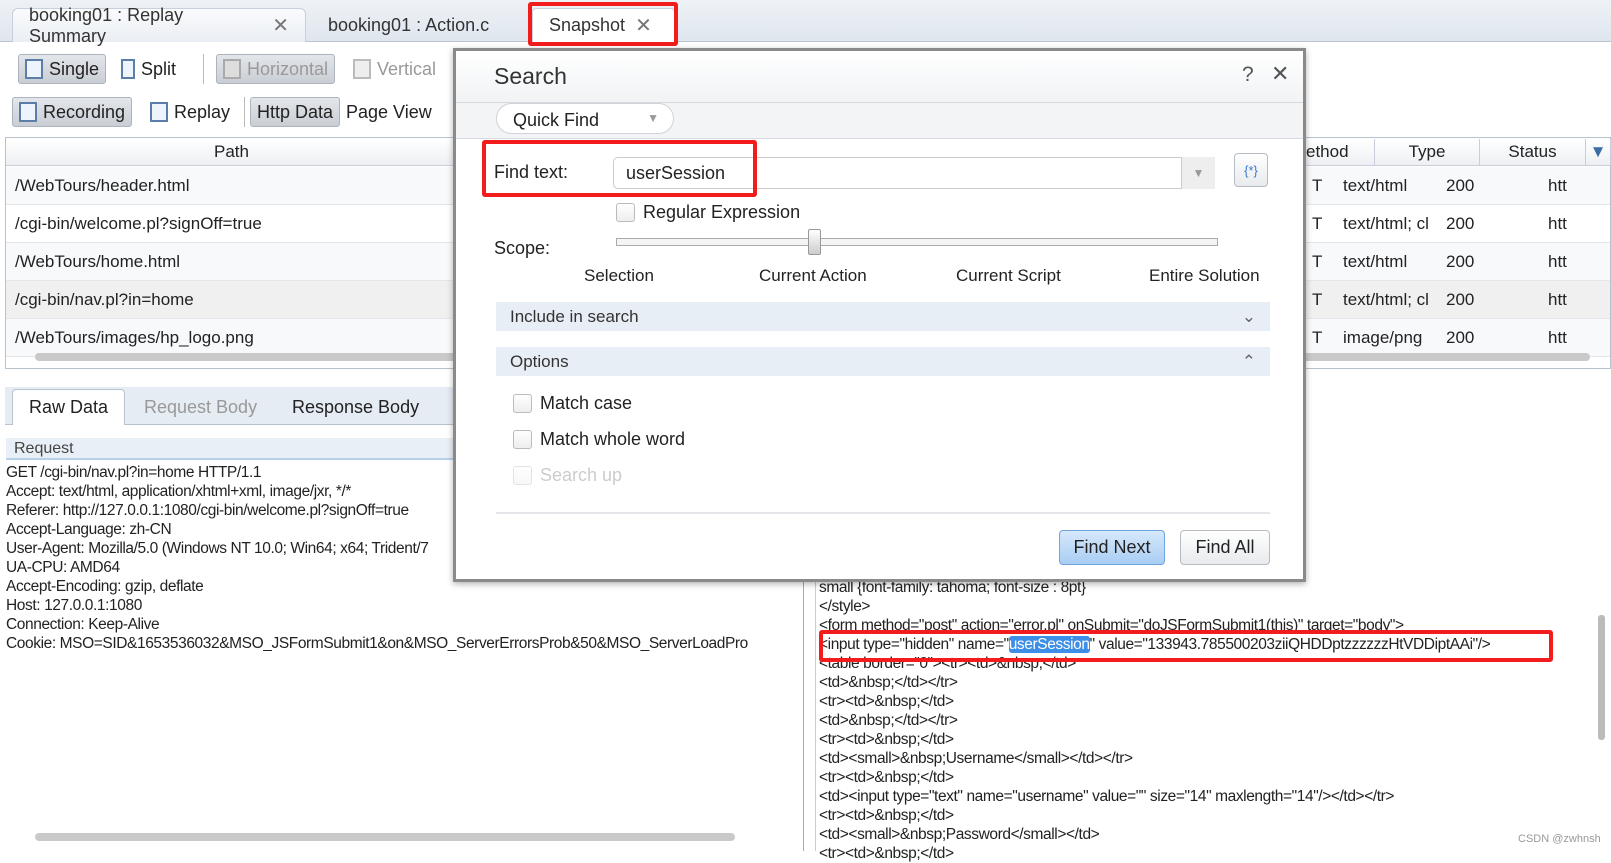 The image size is (1611, 863). What do you see at coordinates (134, 337) in the screenshot?
I see `cell-path: /WebTours/images/hp_logo.png` at bounding box center [134, 337].